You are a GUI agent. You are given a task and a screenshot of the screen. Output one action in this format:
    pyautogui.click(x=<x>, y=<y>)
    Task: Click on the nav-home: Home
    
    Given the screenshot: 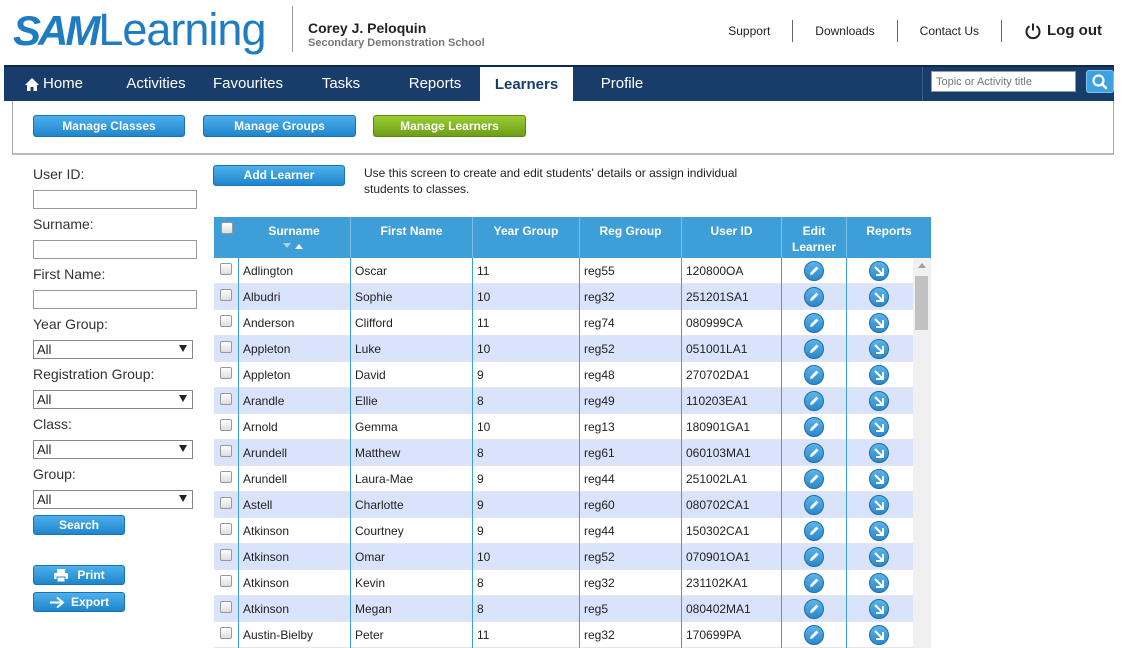 What is the action you would take?
    pyautogui.click(x=55, y=84)
    